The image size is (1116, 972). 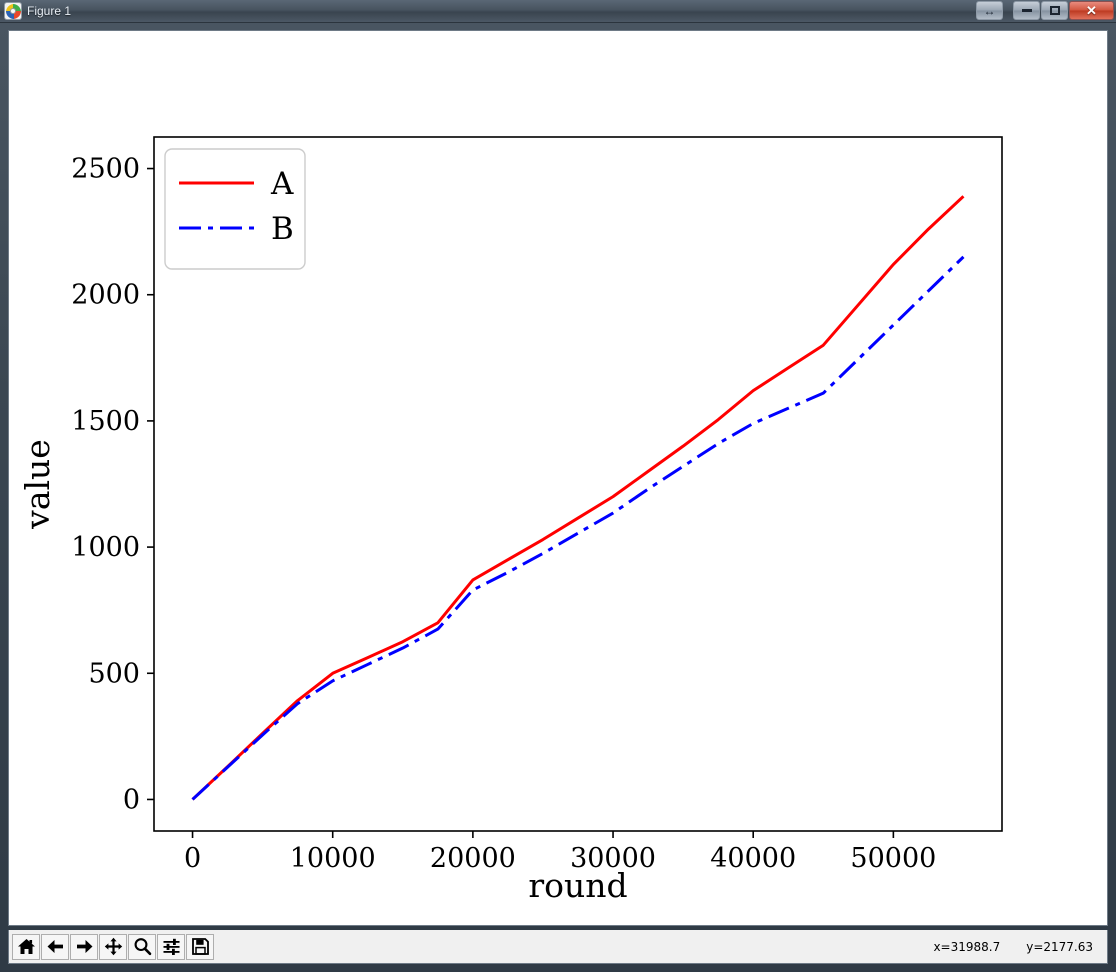 What do you see at coordinates (49, 11) in the screenshot?
I see `window-title: Figure 1` at bounding box center [49, 11].